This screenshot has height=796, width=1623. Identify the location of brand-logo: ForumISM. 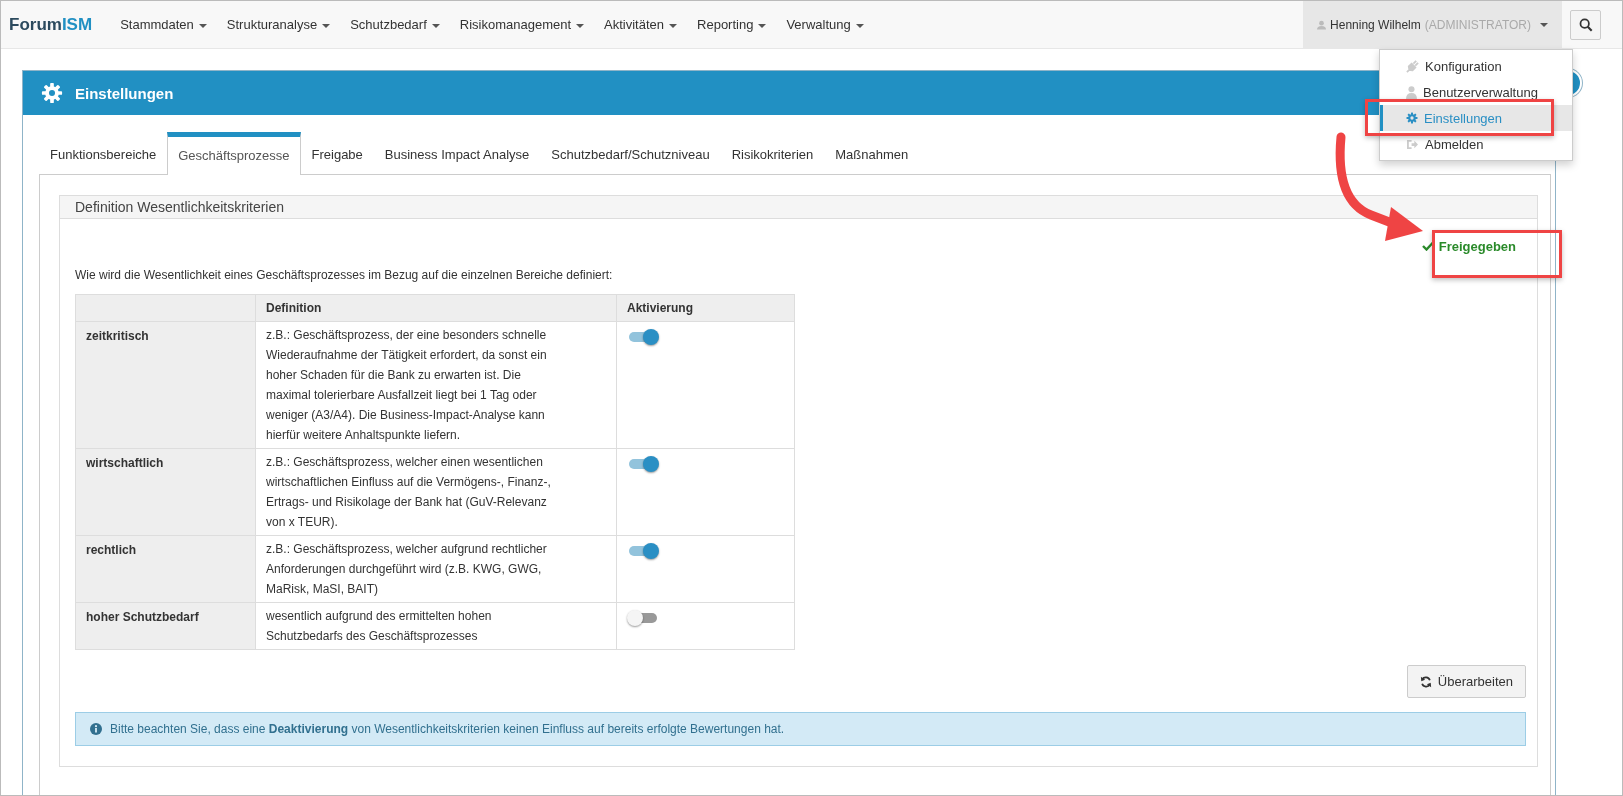
(56, 24).